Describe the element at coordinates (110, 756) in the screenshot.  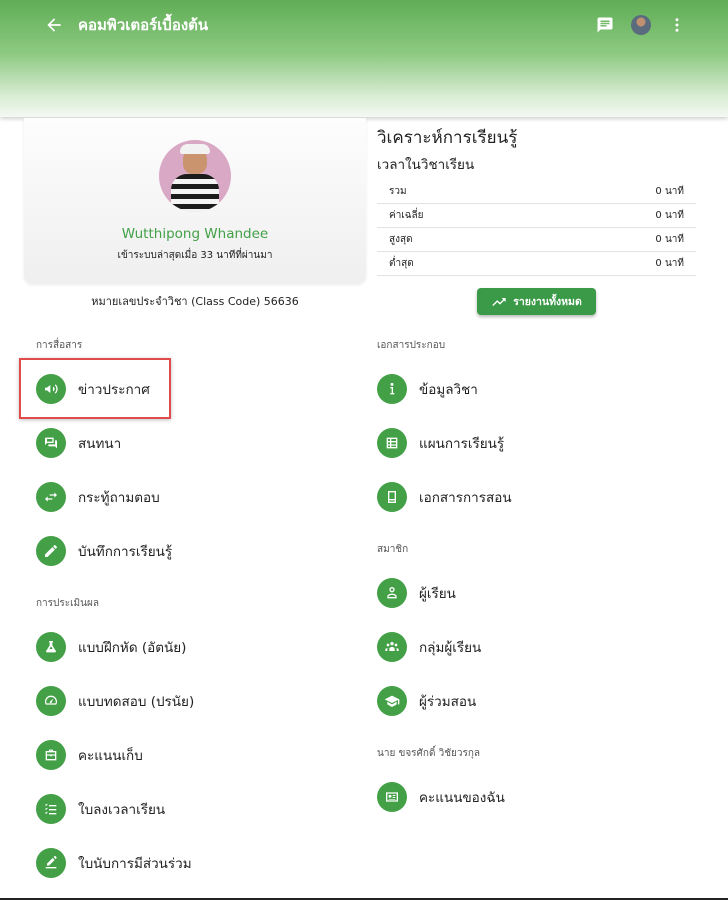
I see `menu-label: คะแนนเก็บ` at that location.